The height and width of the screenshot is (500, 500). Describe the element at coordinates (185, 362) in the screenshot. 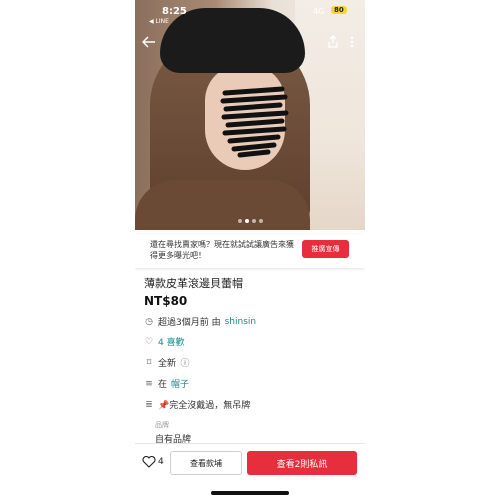

I see `info-icon: ⓘ` at that location.